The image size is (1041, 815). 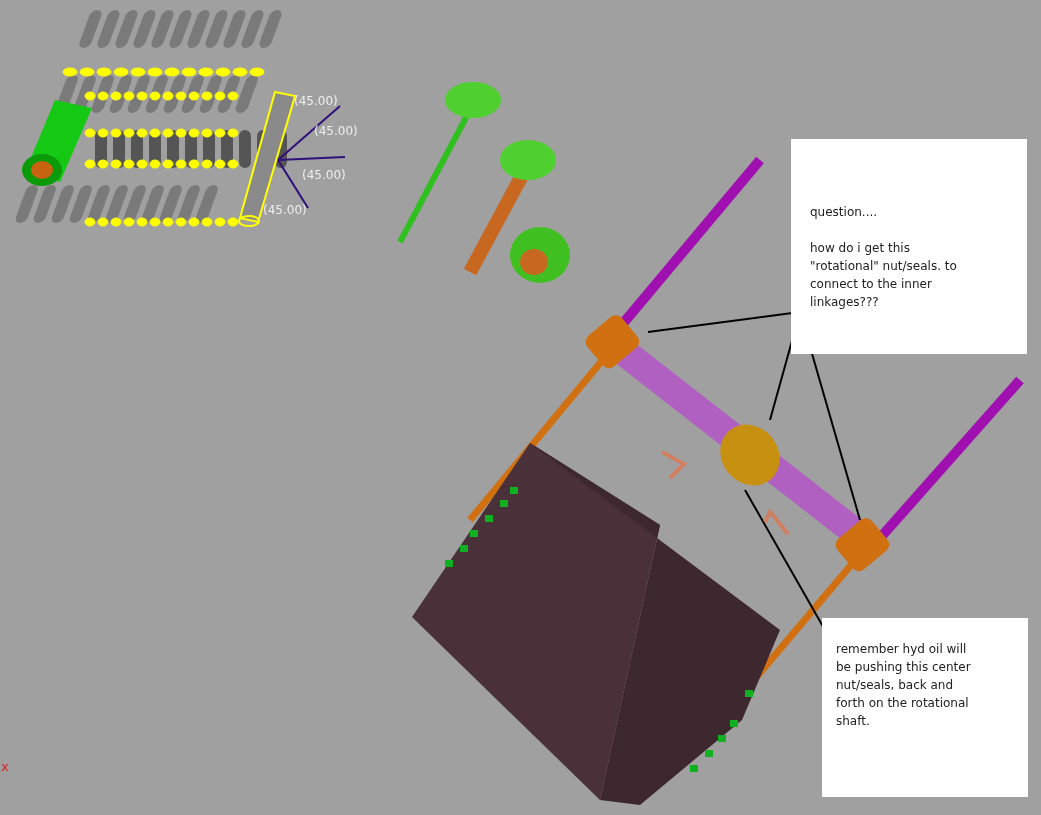 I want to click on note-text: how do i get this "rotational" nut/seals. to connect to the inner linkages???, so click(x=884, y=275).